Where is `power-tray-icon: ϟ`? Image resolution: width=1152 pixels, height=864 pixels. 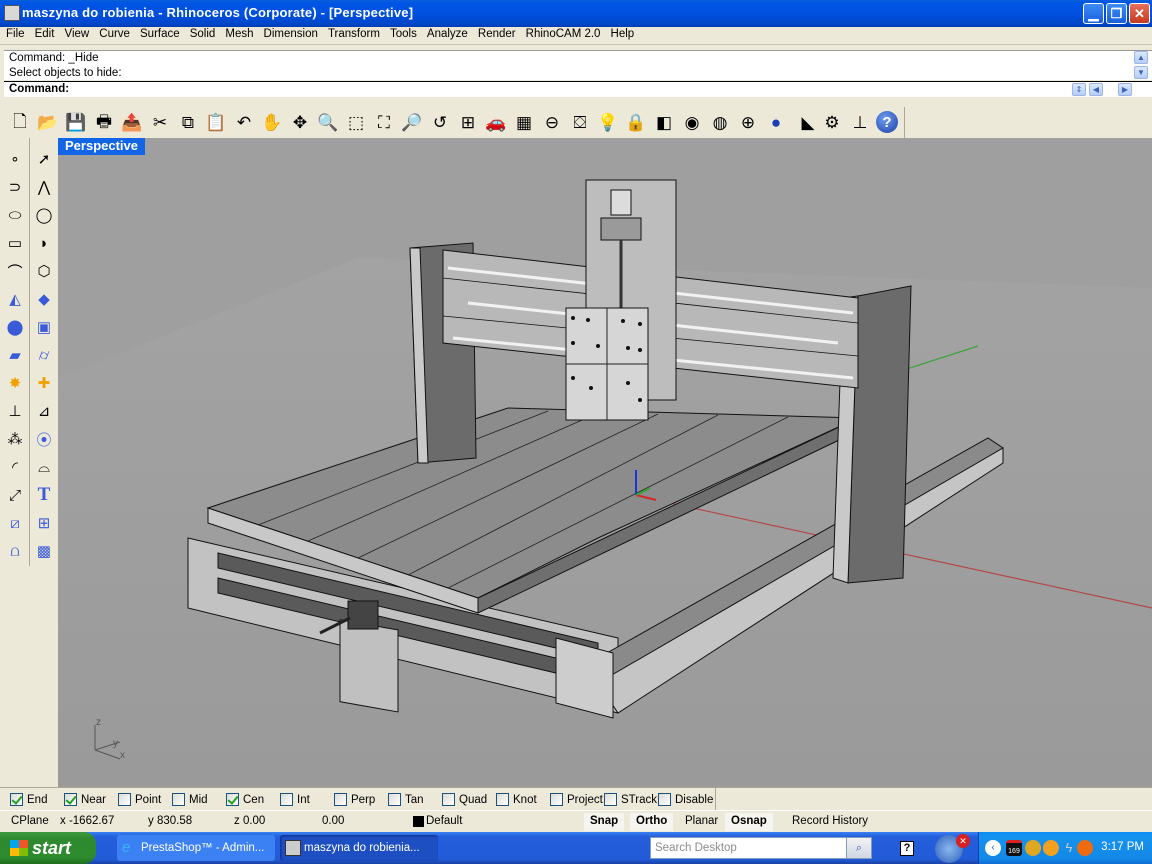 power-tray-icon: ϟ is located at coordinates (1069, 848).